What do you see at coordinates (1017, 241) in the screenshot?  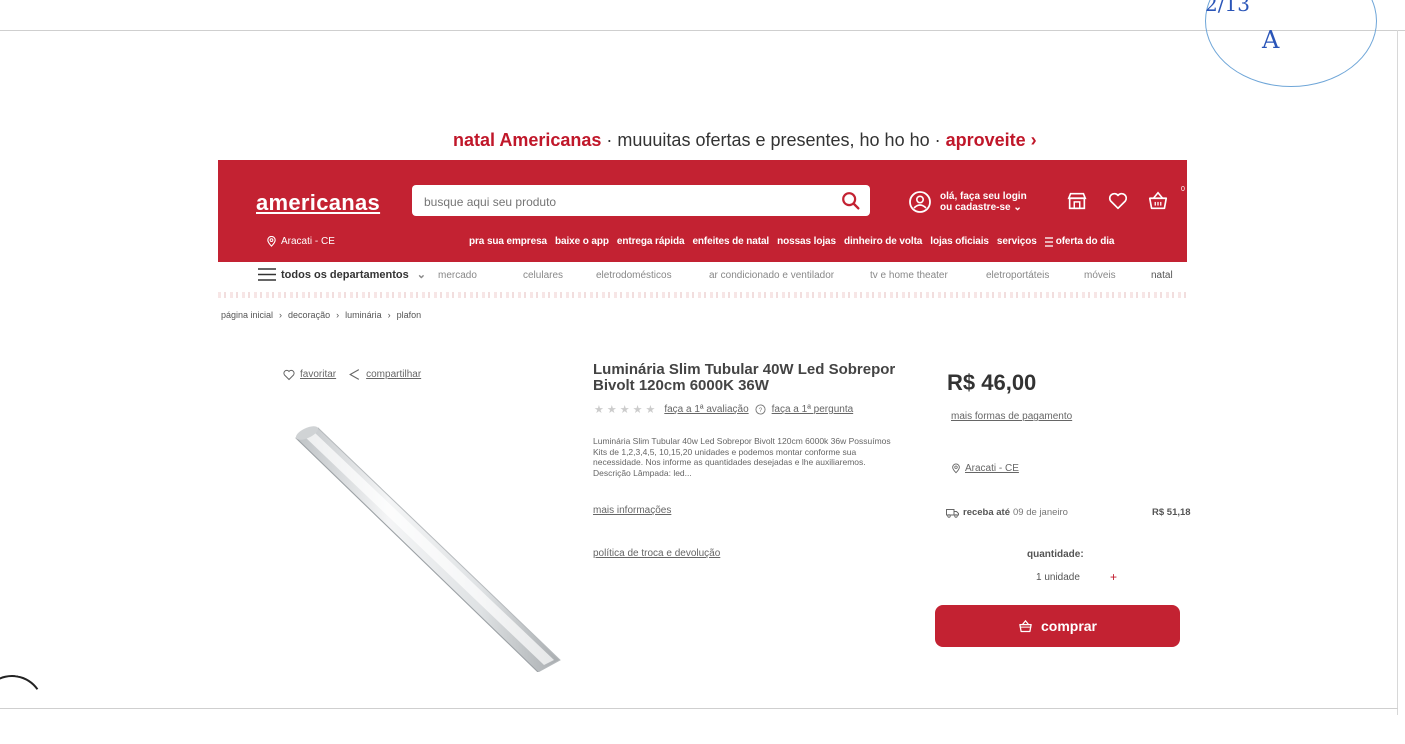 I see `topnav-services: serviços` at bounding box center [1017, 241].